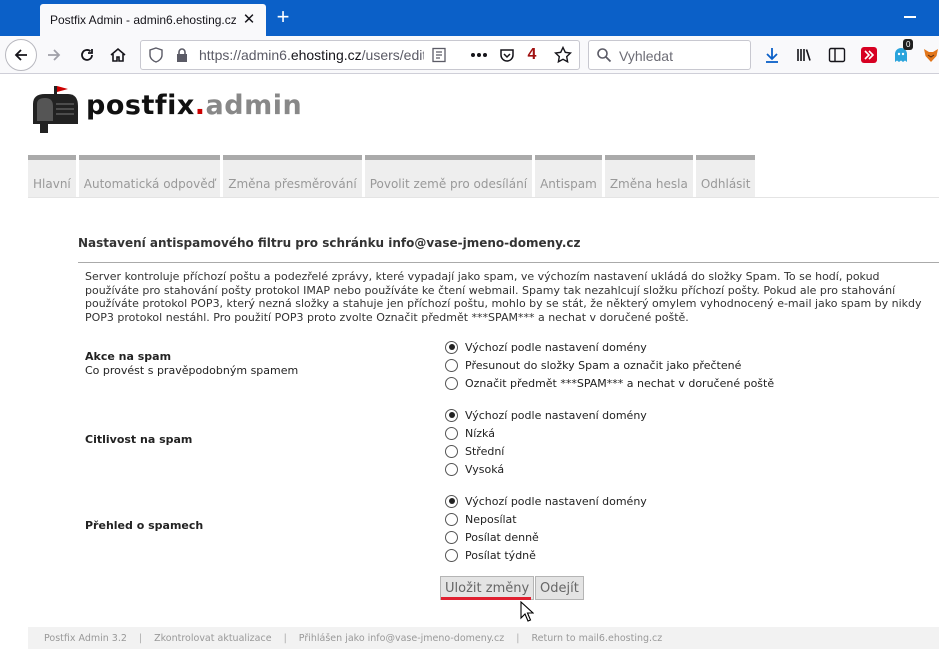 The width and height of the screenshot is (939, 663). Describe the element at coordinates (837, 55) in the screenshot. I see `sidebar-icon` at that location.